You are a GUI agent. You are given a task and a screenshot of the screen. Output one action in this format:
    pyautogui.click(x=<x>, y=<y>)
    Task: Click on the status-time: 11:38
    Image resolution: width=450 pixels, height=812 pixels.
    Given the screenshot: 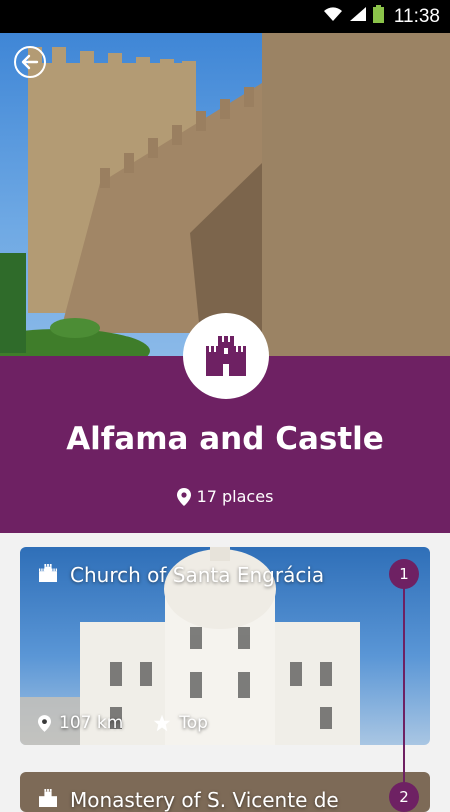 What is the action you would take?
    pyautogui.click(x=416, y=16)
    